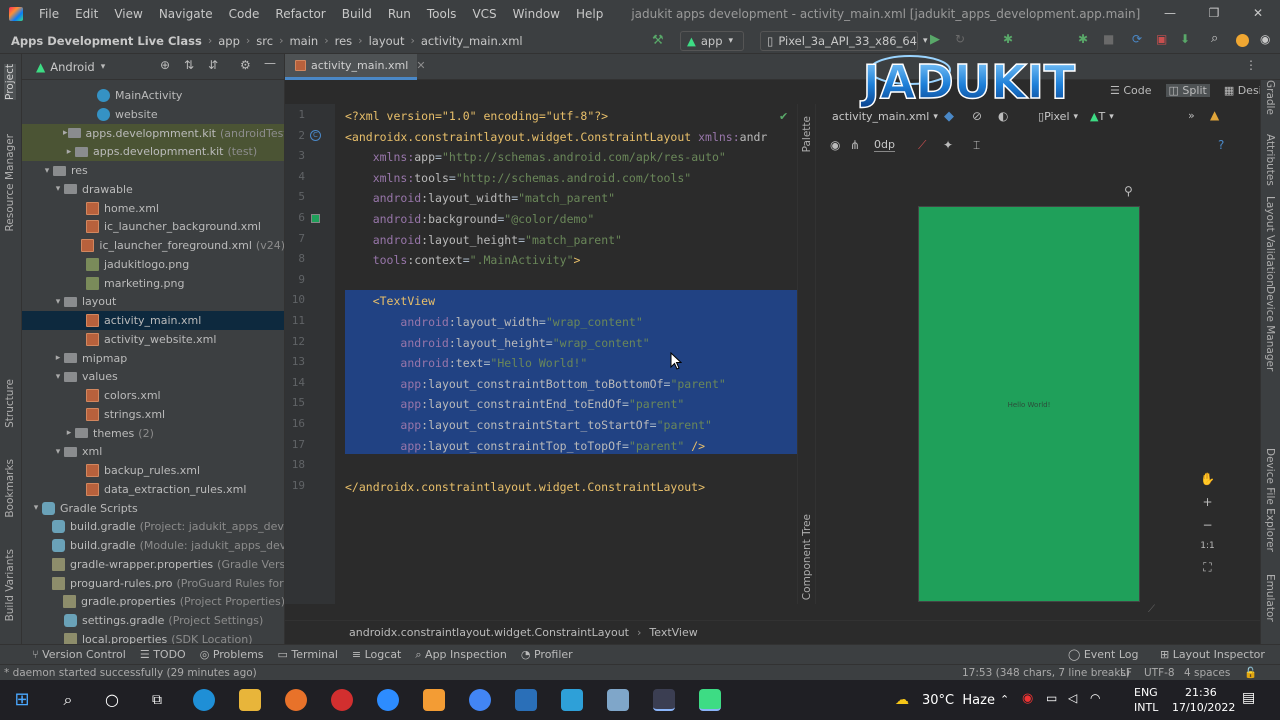 This screenshot has height=720, width=1280. Describe the element at coordinates (296, 700) in the screenshot. I see `firefox-icon` at that location.